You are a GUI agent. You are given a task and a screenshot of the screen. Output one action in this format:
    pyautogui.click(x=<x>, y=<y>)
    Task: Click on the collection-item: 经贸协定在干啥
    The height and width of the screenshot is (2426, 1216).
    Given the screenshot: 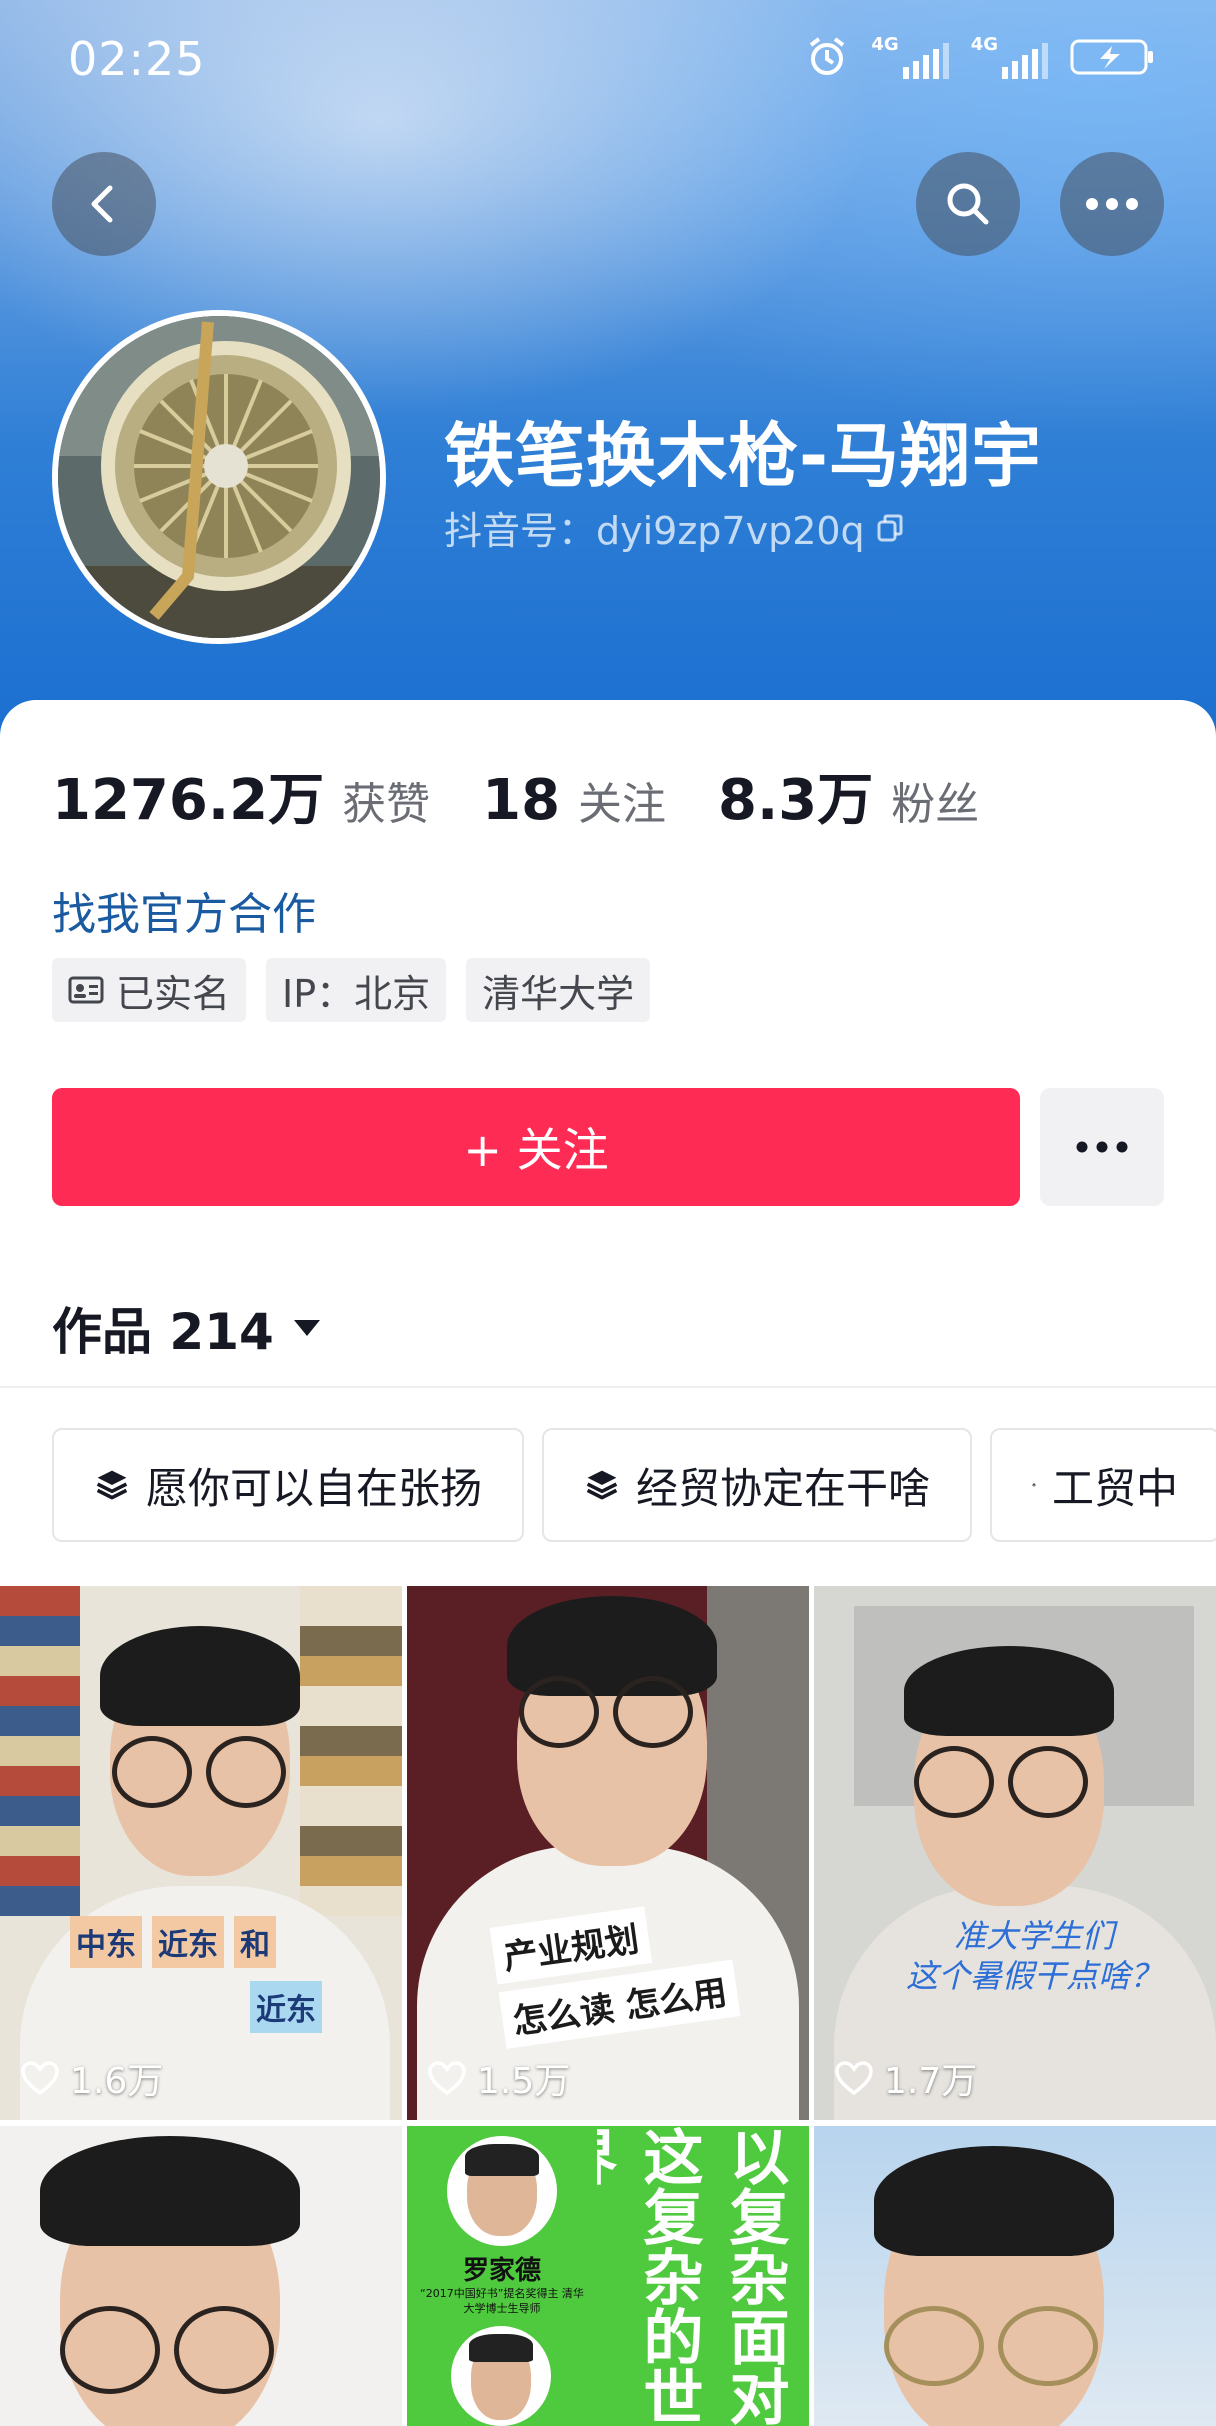 What is the action you would take?
    pyautogui.click(x=757, y=1485)
    